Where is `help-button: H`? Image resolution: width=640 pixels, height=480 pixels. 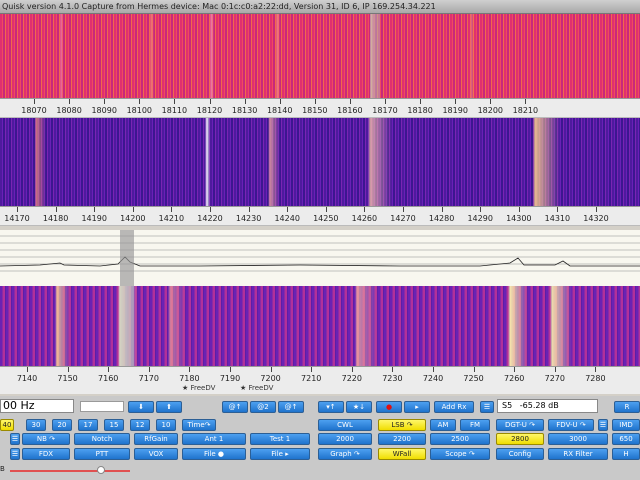 help-button: H is located at coordinates (626, 454).